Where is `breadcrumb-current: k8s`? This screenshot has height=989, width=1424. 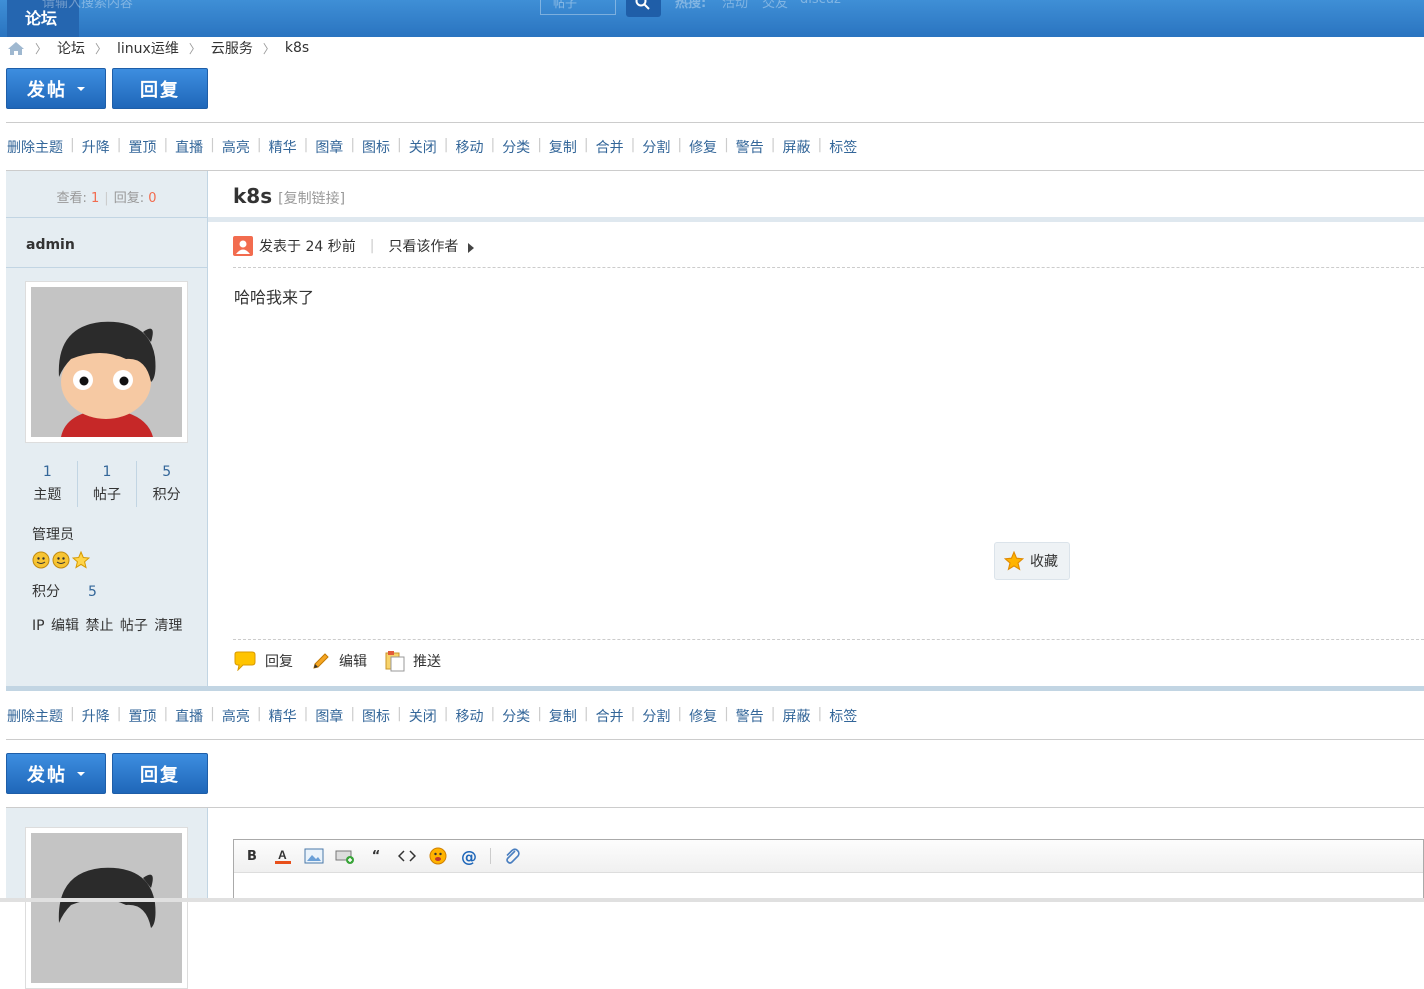
breadcrumb-current: k8s is located at coordinates (297, 48).